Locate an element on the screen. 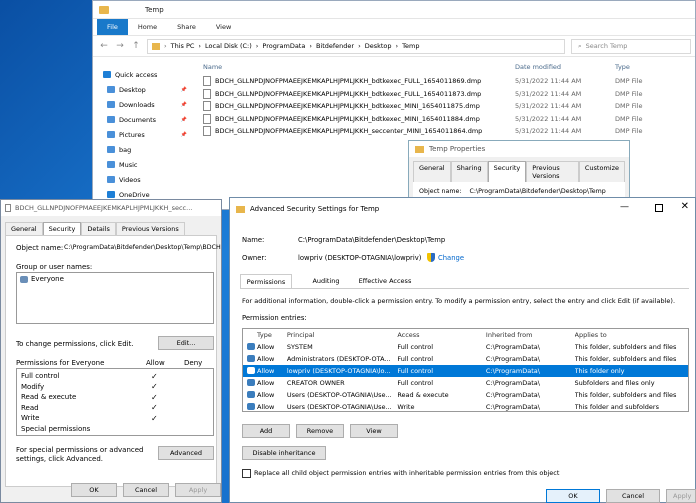 Image resolution: width=696 pixels, height=503 pixels. breadcrumb-local-disk: Local Disk (C:) is located at coordinates (228, 46).